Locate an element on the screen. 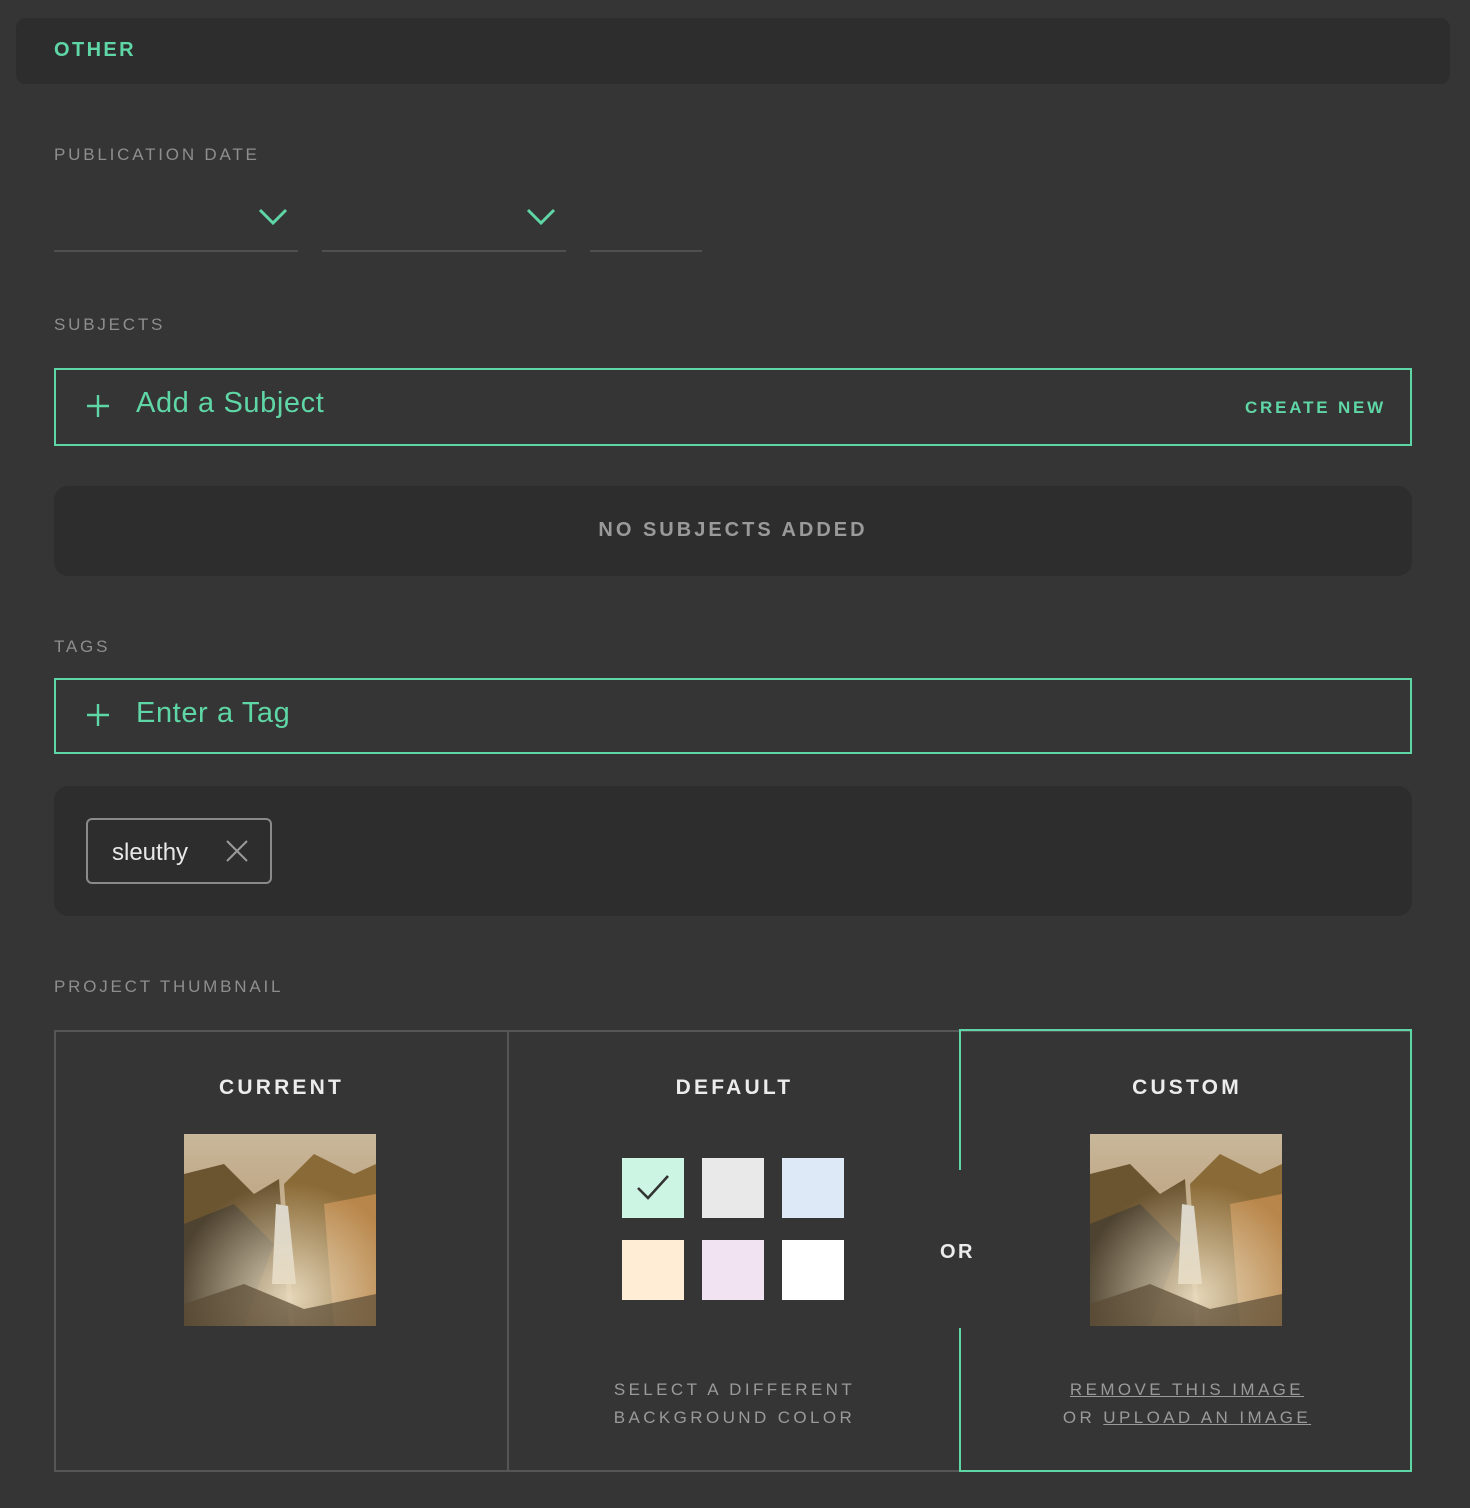  select-color-hint: SELECT A DIFFERENT BACKGROUND COLOR is located at coordinates (734, 1404).